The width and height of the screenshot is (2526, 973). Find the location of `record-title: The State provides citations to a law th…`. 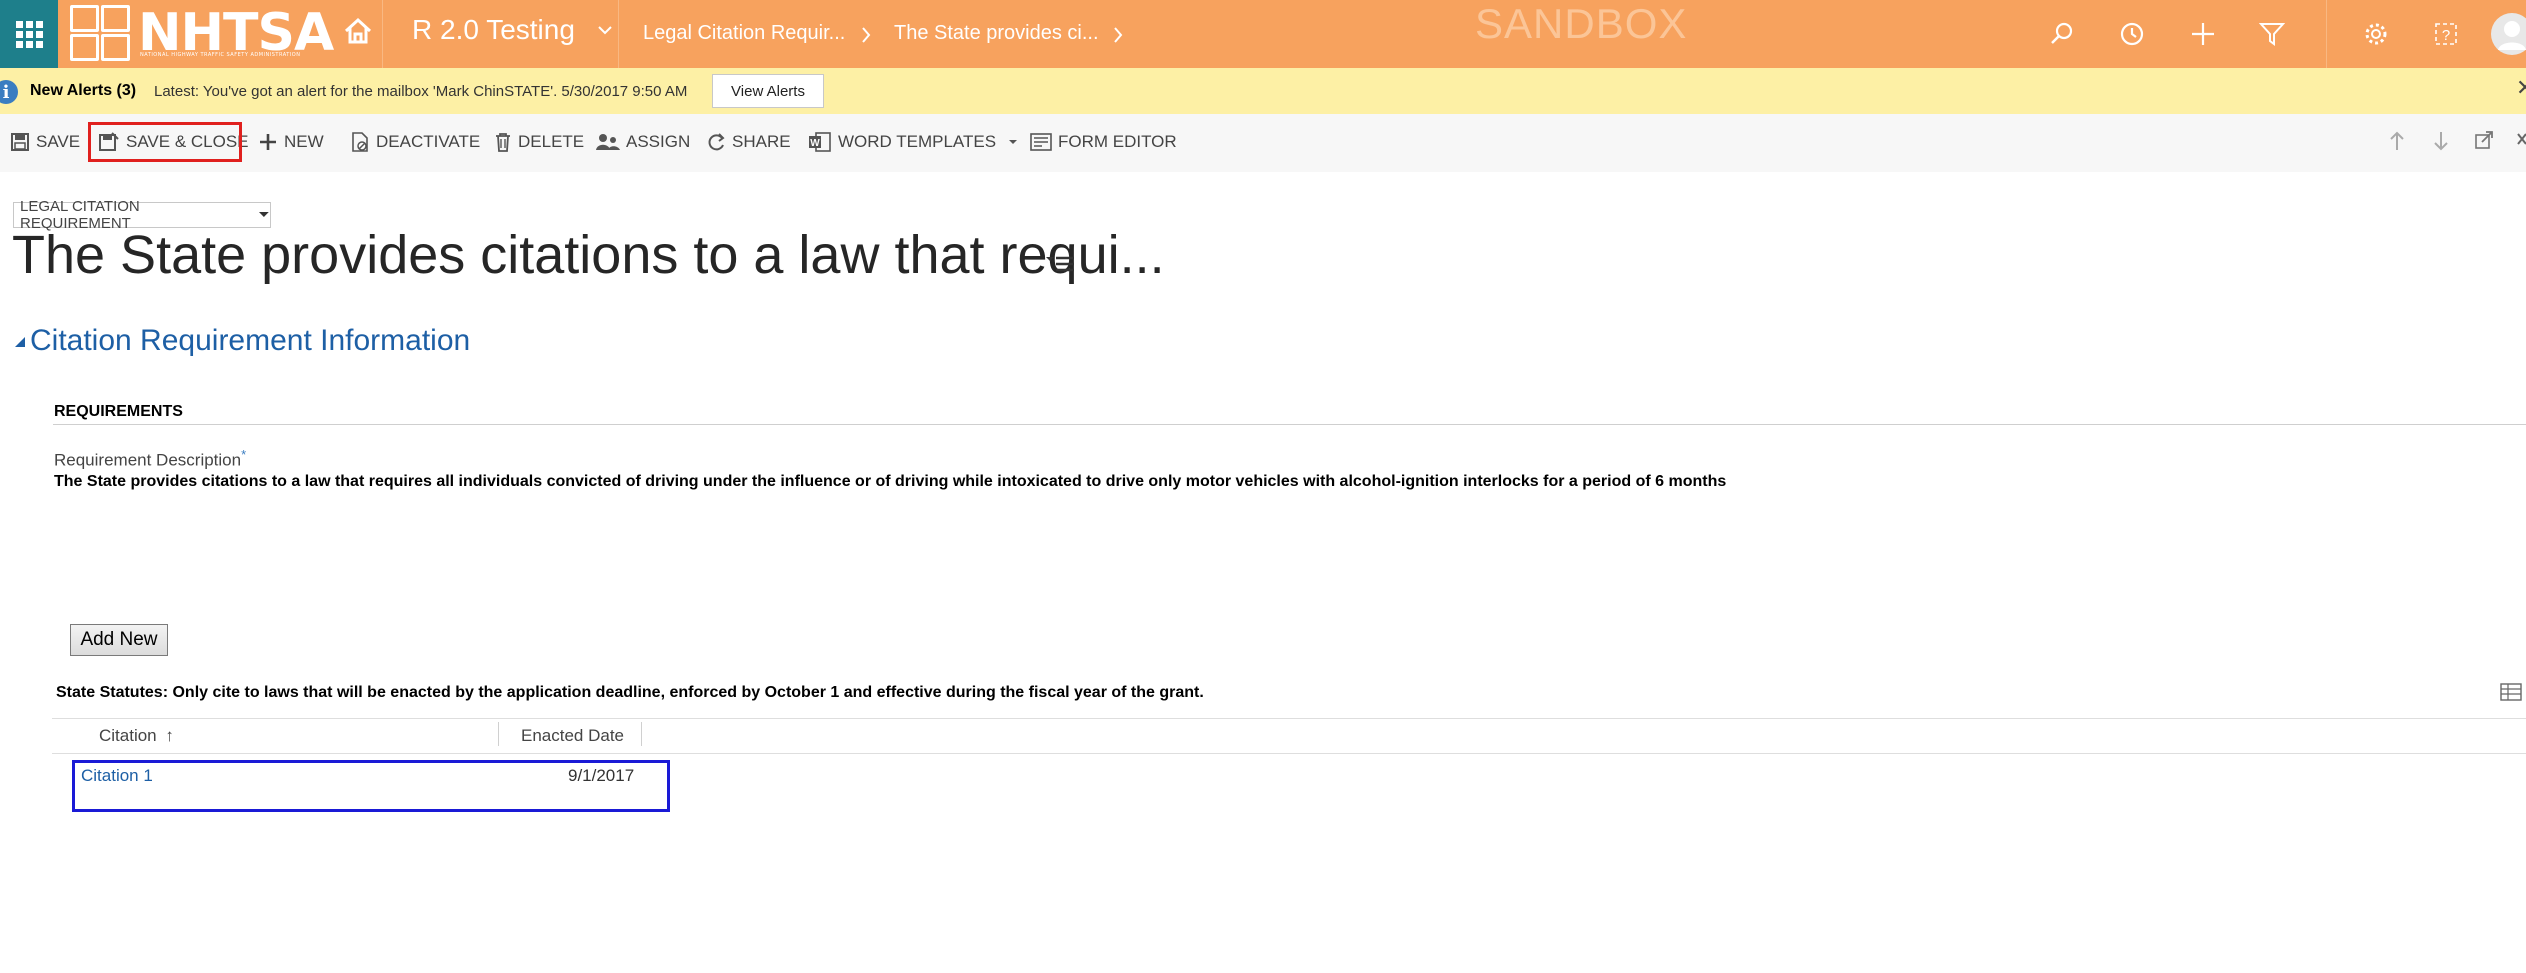

record-title: The State provides citations to a law th… is located at coordinates (588, 255).